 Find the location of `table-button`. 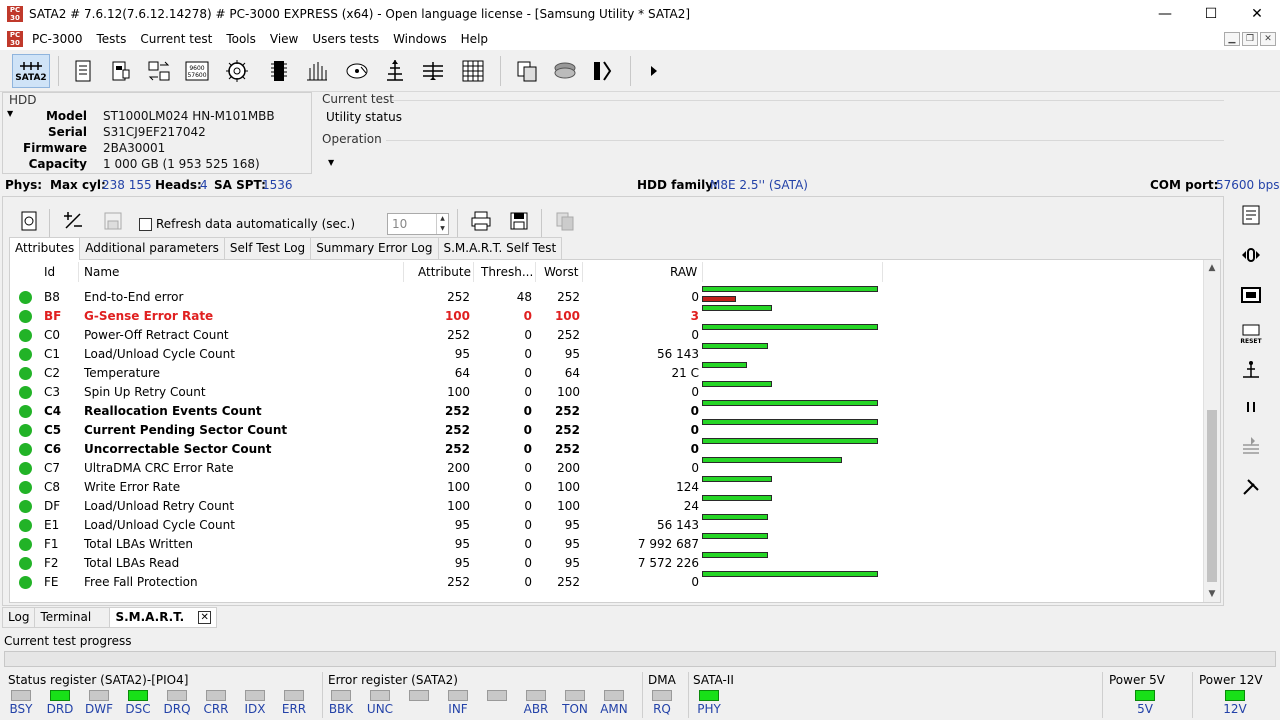

table-button is located at coordinates (473, 71).